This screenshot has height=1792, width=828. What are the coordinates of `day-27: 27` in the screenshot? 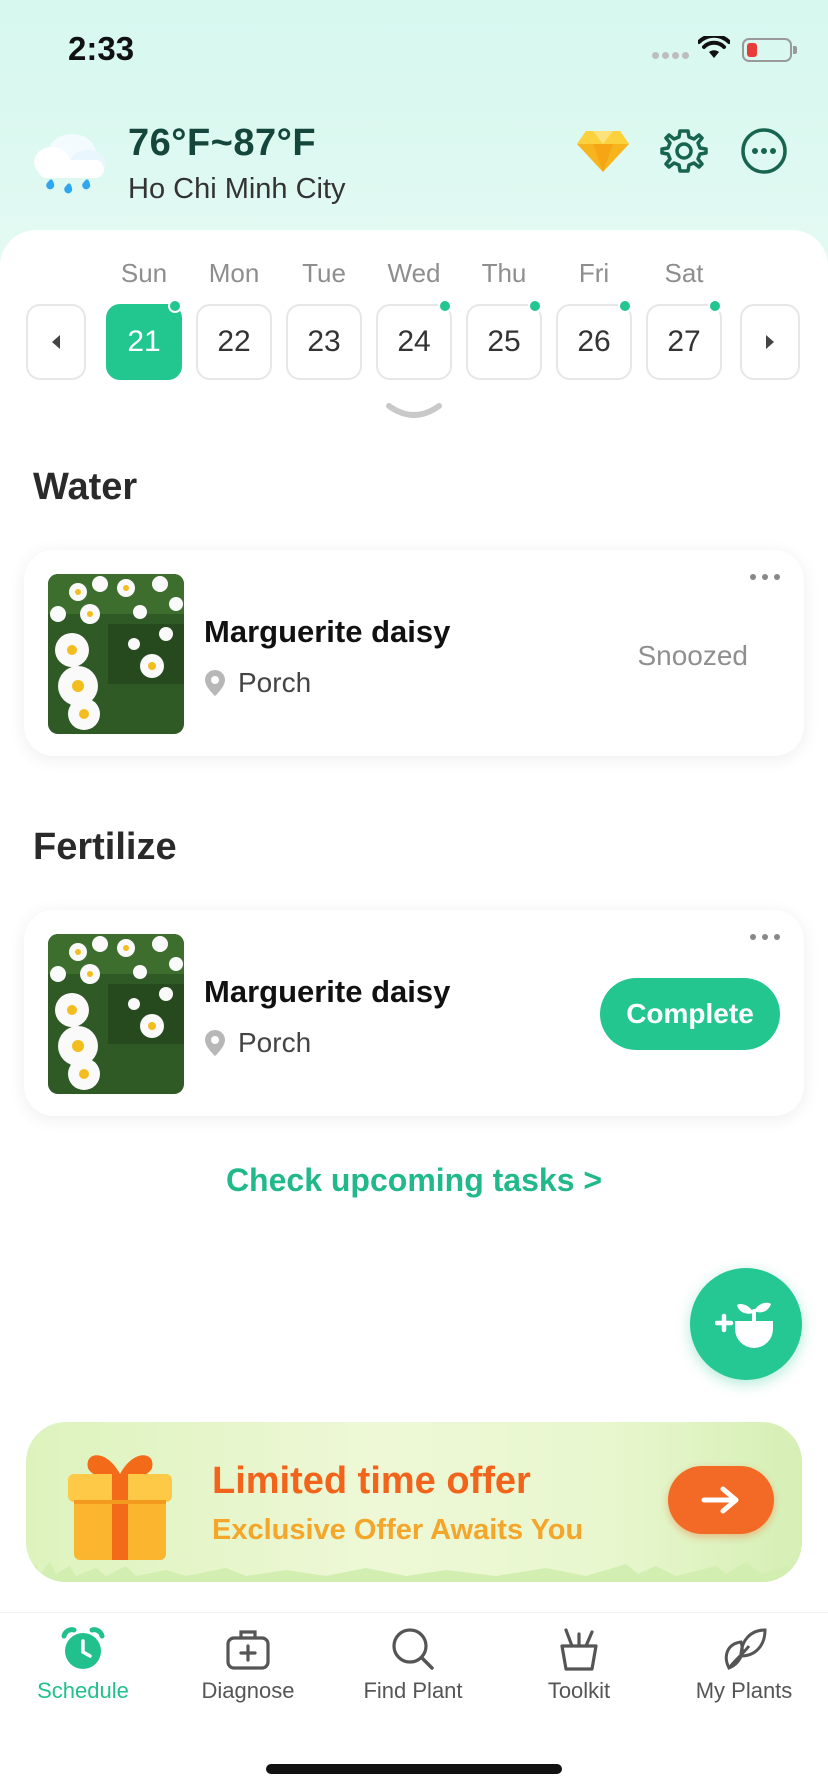 It's located at (684, 342).